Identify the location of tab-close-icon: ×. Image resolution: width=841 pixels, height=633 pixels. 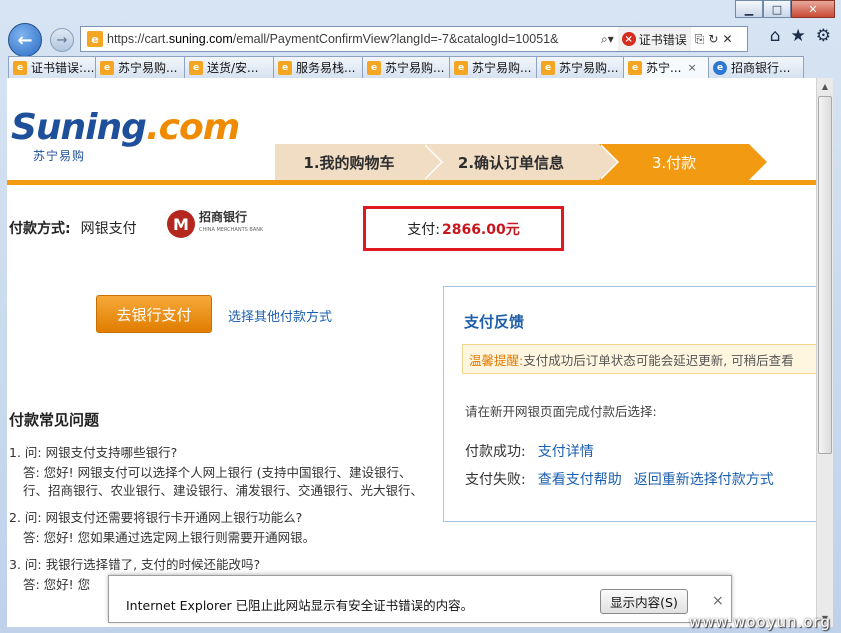
(691, 67).